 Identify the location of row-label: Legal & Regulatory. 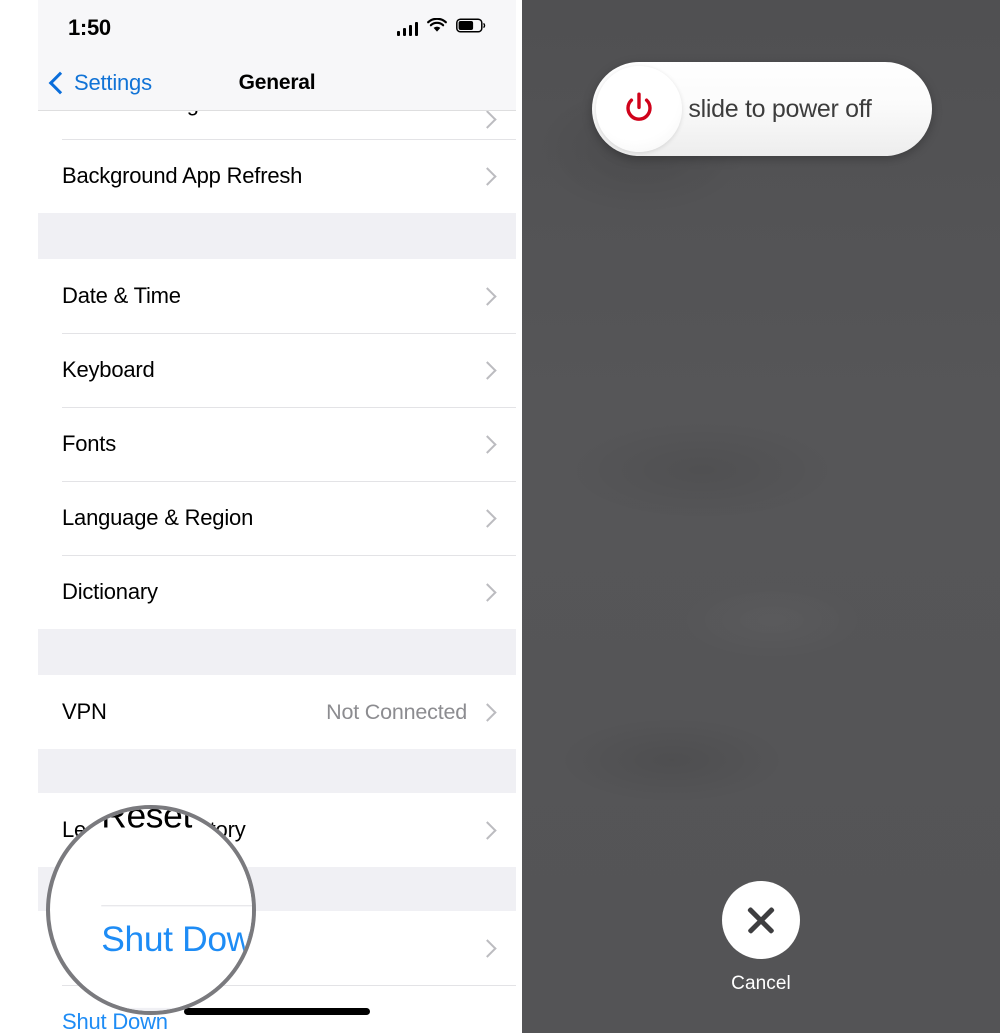
(154, 829).